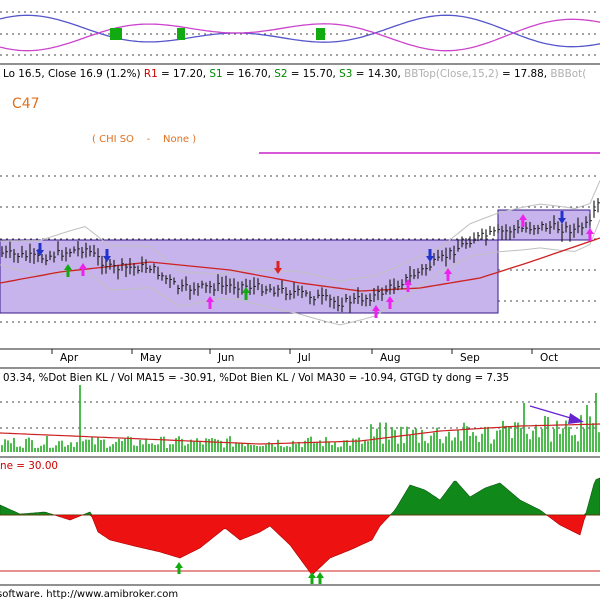  I want to click on volume-ma-line, so click(300, 434).